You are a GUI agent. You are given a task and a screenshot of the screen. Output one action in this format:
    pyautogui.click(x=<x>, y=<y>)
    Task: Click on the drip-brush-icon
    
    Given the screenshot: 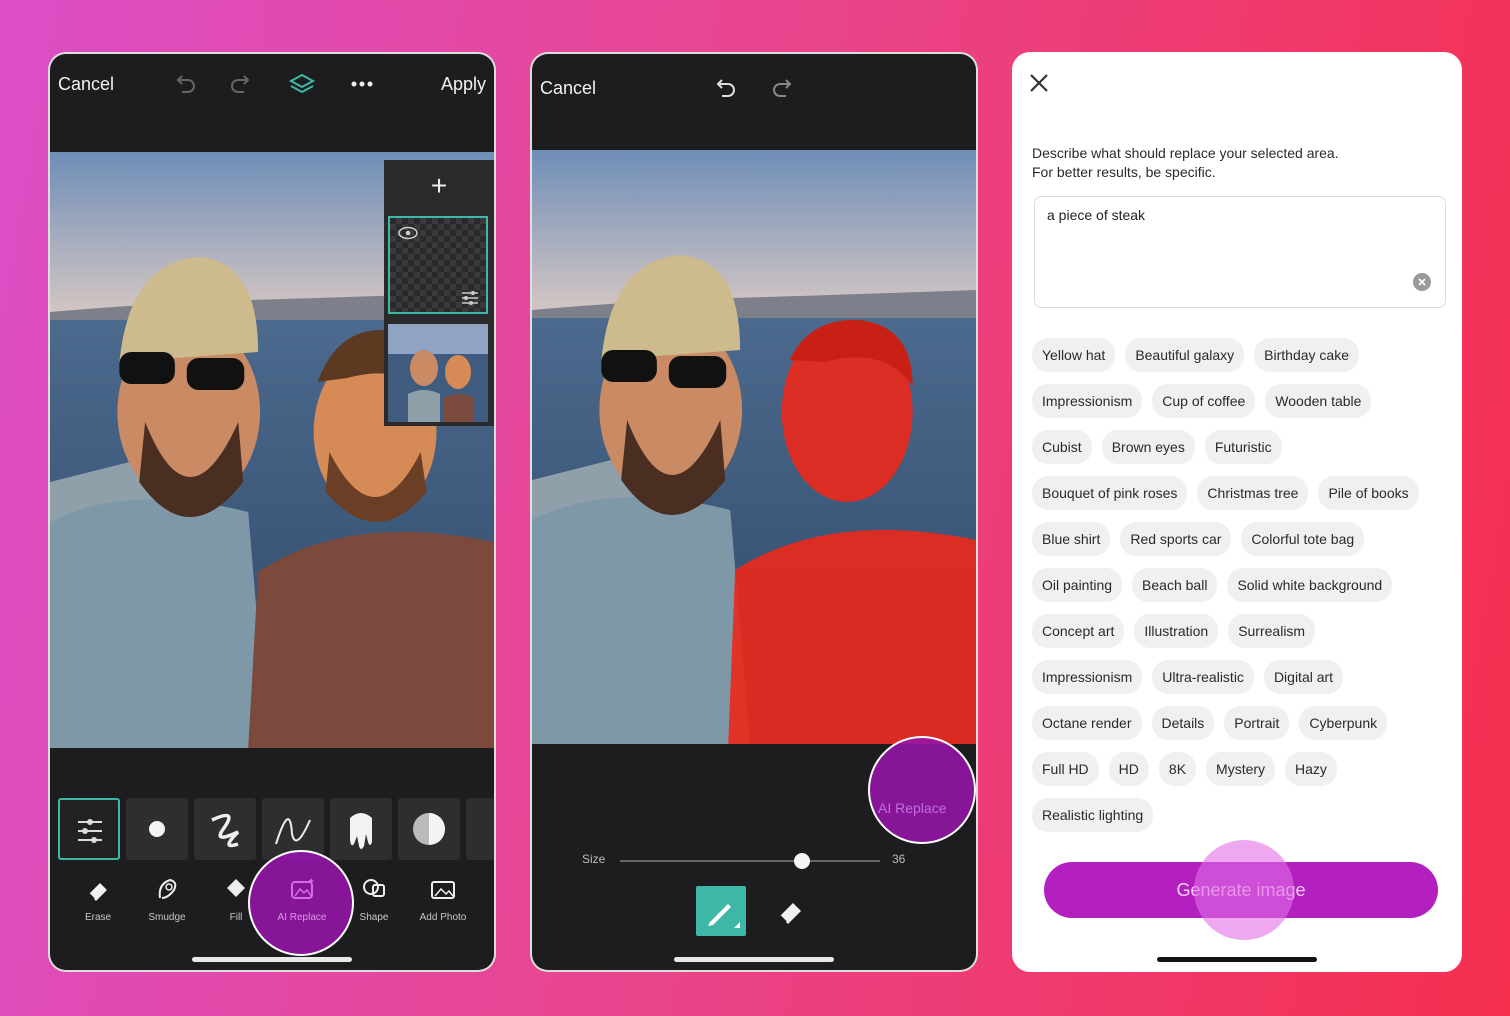 What is the action you would take?
    pyautogui.click(x=361, y=831)
    